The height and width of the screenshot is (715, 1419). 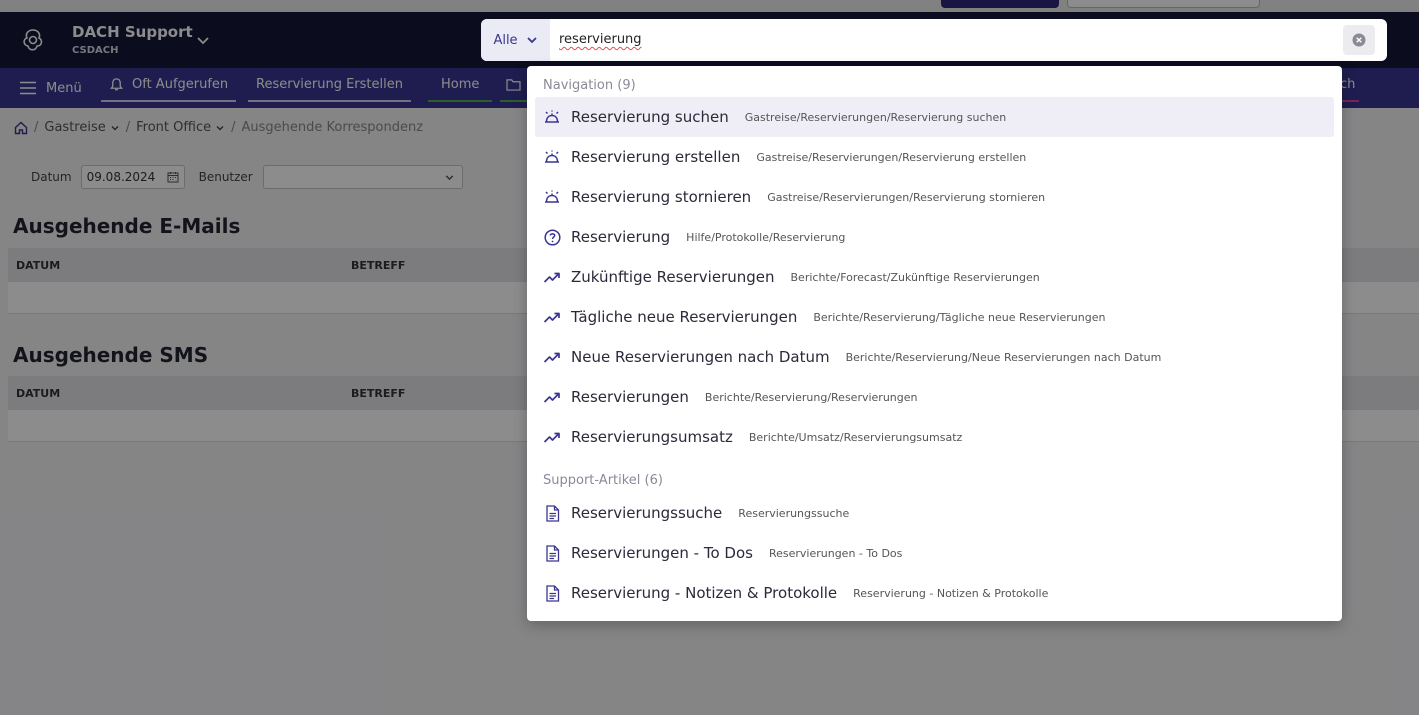 I want to click on result-label: Reservierung suchen, so click(x=650, y=117).